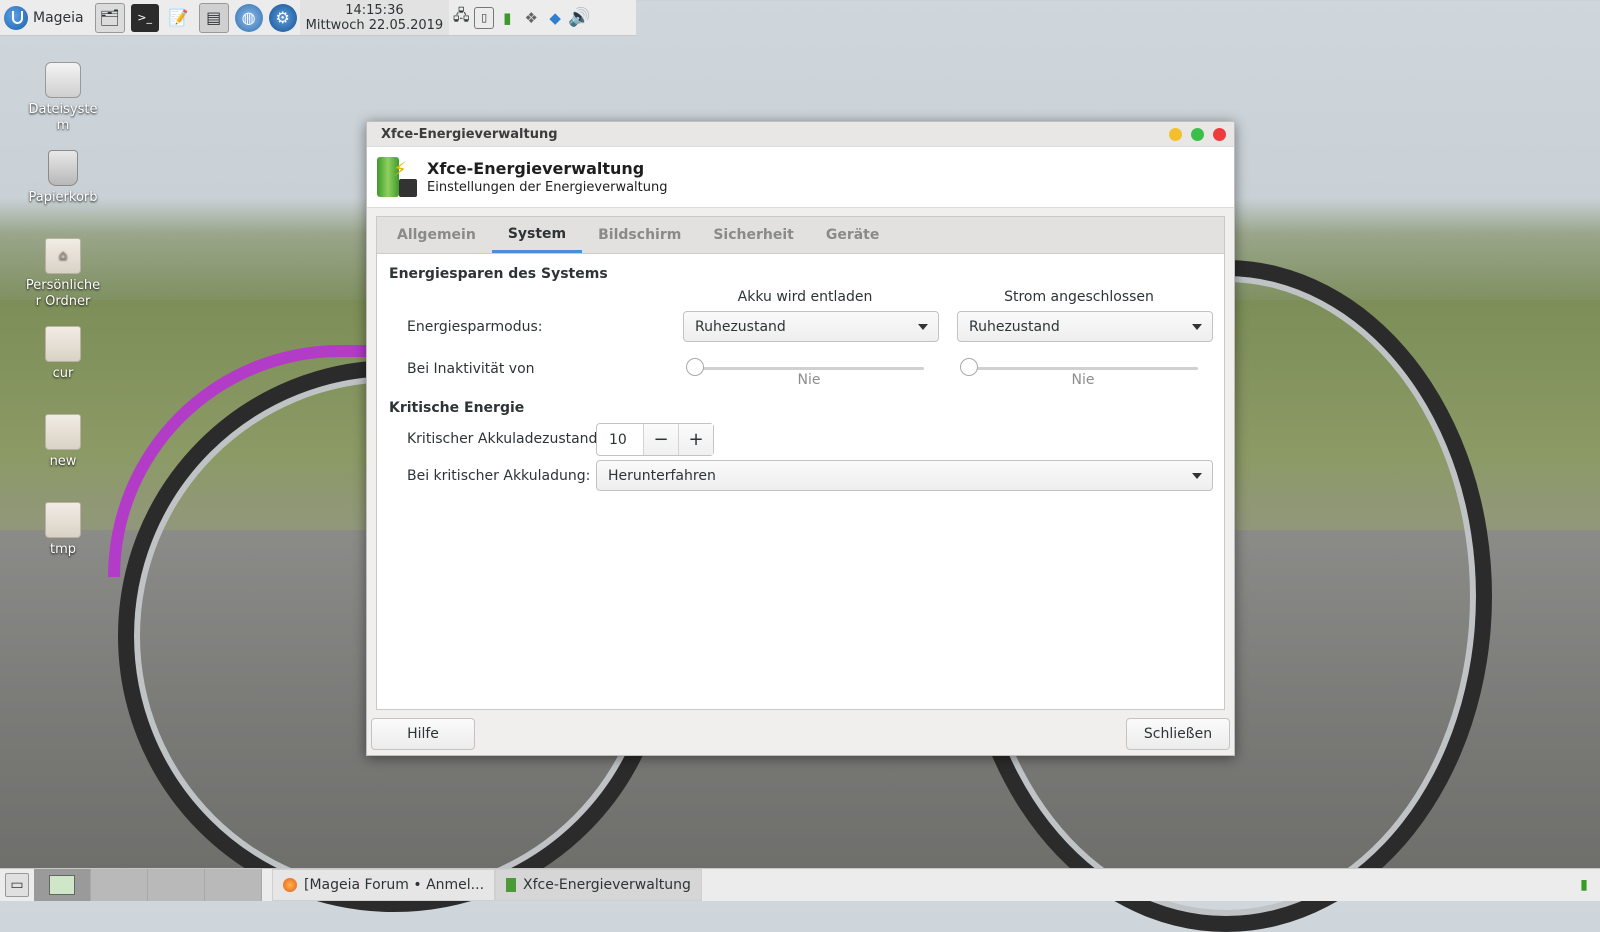  What do you see at coordinates (853, 235) in the screenshot?
I see `tab-devices: Geräte` at bounding box center [853, 235].